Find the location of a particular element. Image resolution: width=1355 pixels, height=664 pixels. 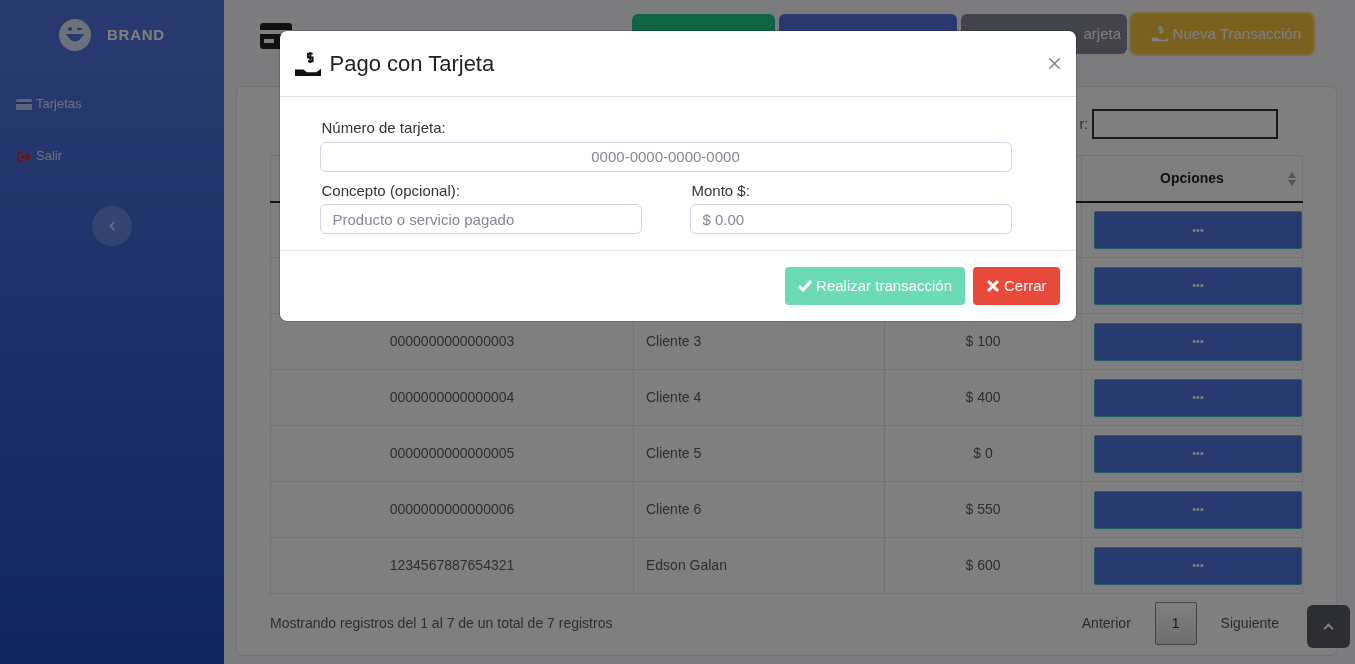

table-cell: $ 0 is located at coordinates (983, 453).